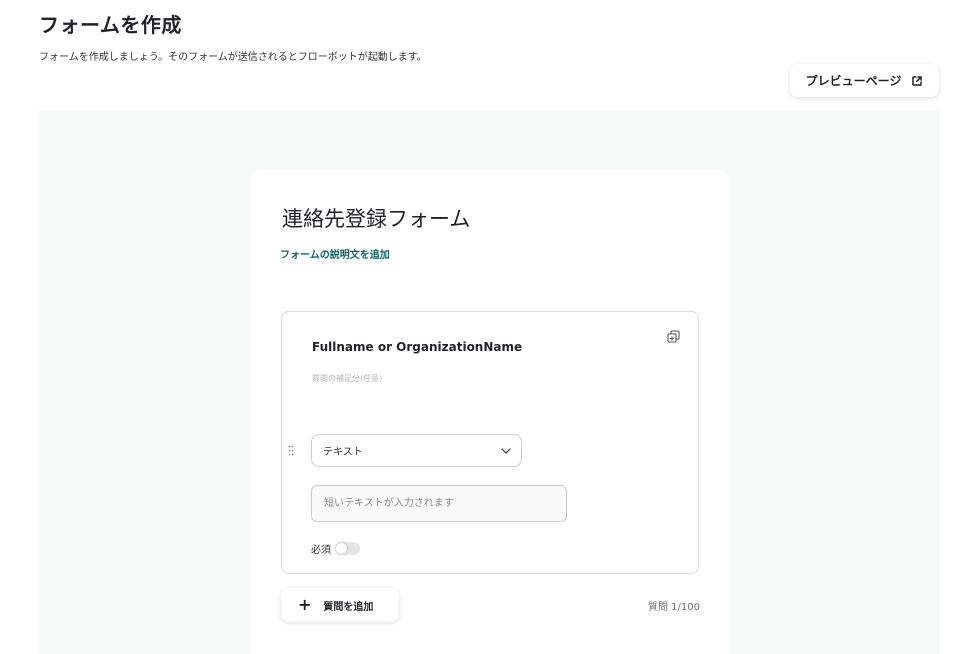 The image size is (976, 654). Describe the element at coordinates (376, 218) in the screenshot. I see `form-title: 連絡先登録フォーム` at that location.